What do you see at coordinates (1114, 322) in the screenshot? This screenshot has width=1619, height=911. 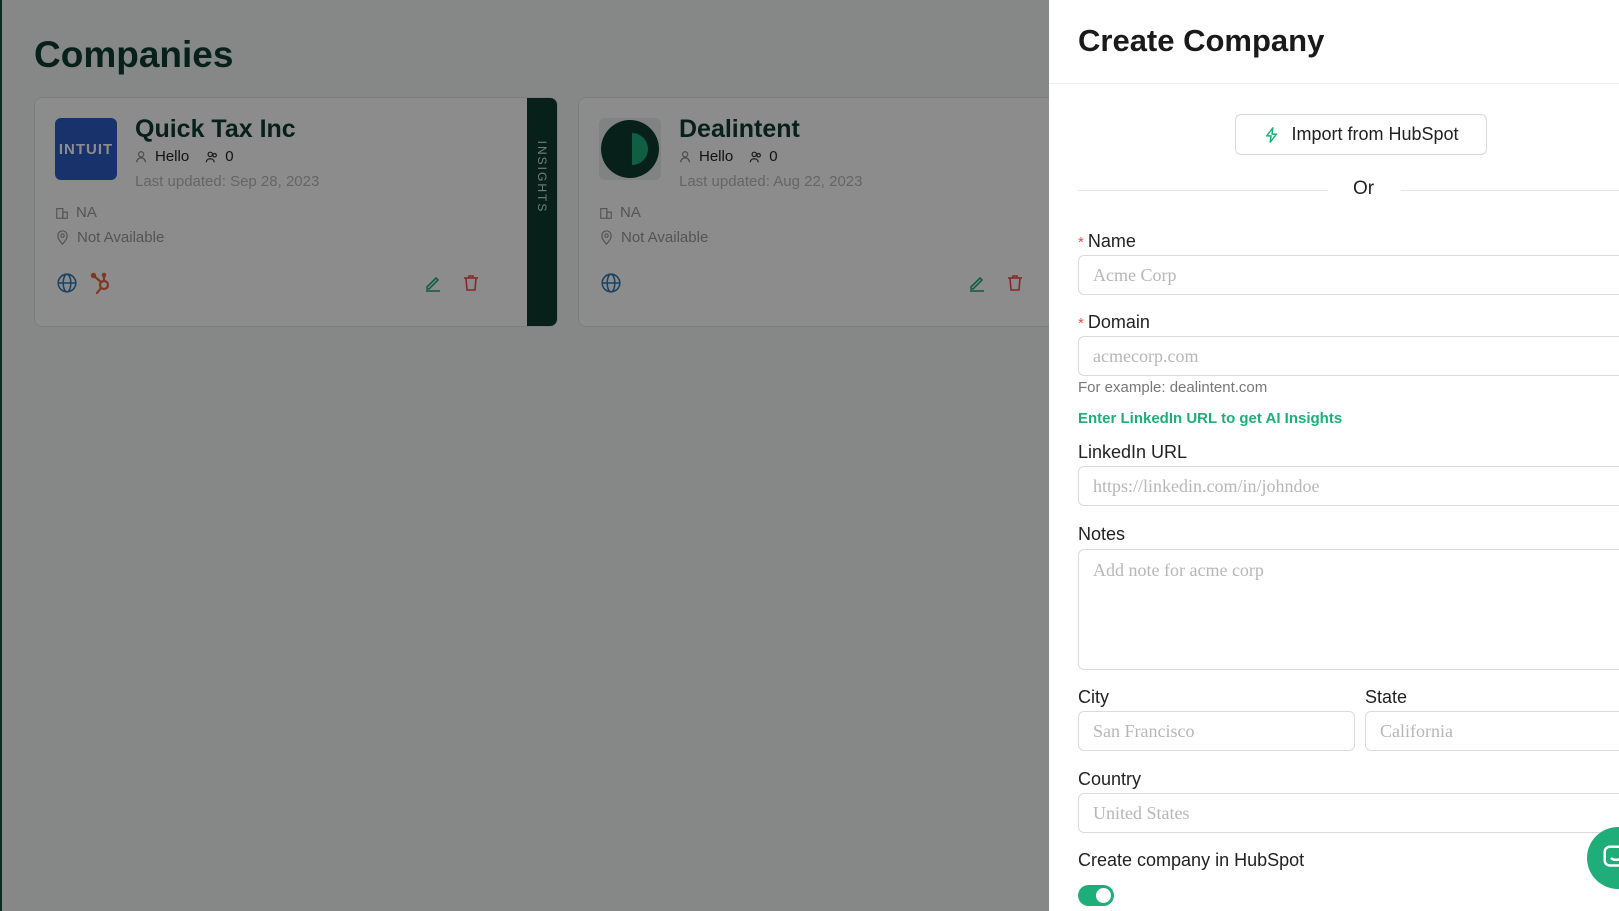 I see `domain-label: * Domain` at bounding box center [1114, 322].